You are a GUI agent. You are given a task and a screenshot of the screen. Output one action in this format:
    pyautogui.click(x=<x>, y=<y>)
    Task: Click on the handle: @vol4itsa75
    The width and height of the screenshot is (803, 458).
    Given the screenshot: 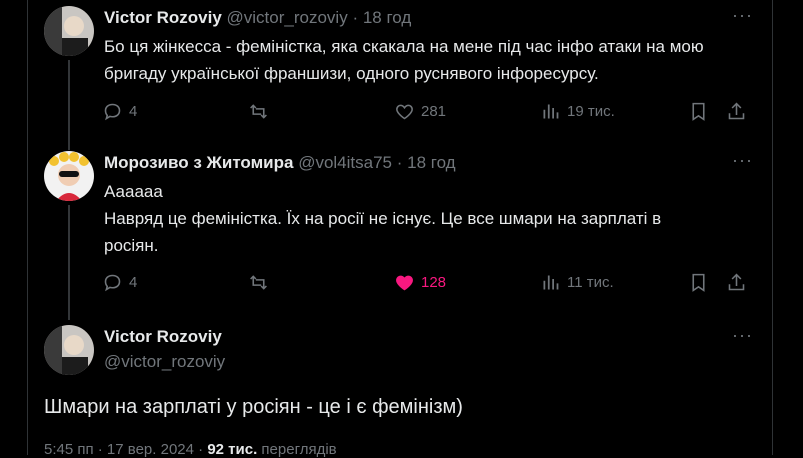 What is the action you would take?
    pyautogui.click(x=345, y=162)
    